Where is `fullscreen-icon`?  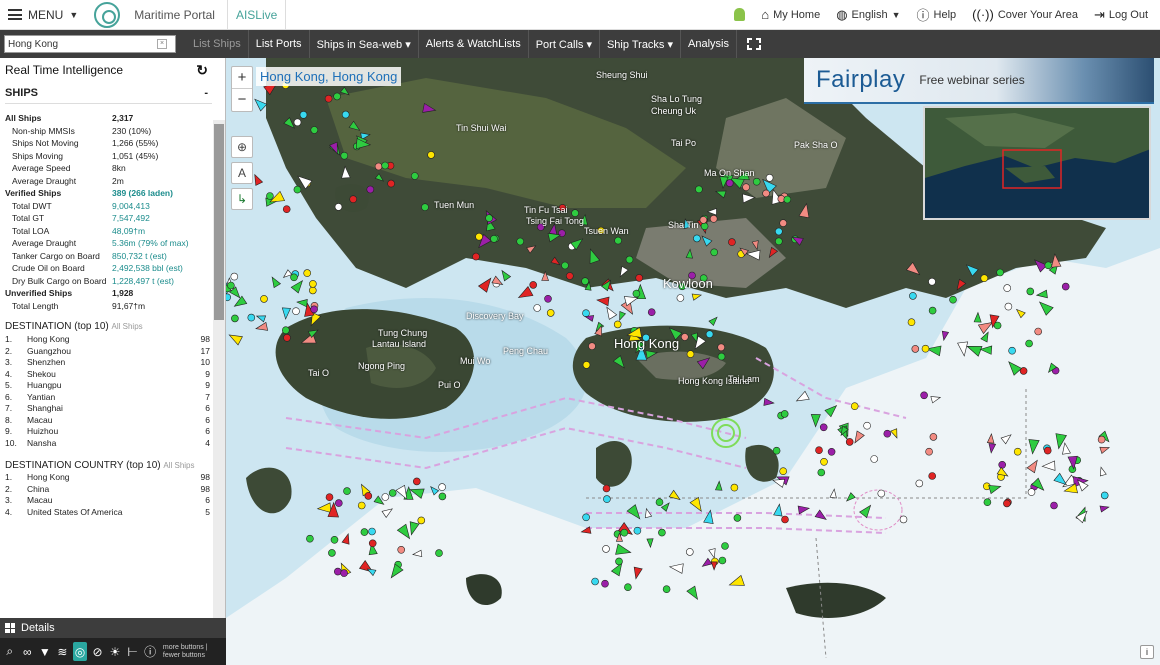 fullscreen-icon is located at coordinates (753, 44).